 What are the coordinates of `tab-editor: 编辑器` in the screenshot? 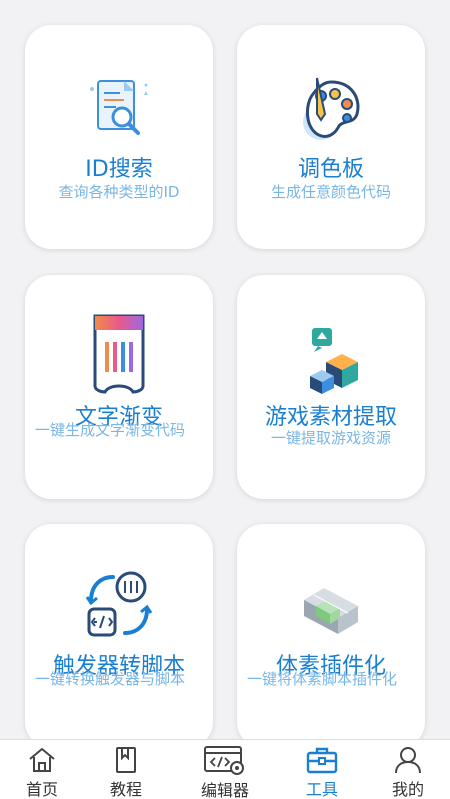 It's located at (225, 769).